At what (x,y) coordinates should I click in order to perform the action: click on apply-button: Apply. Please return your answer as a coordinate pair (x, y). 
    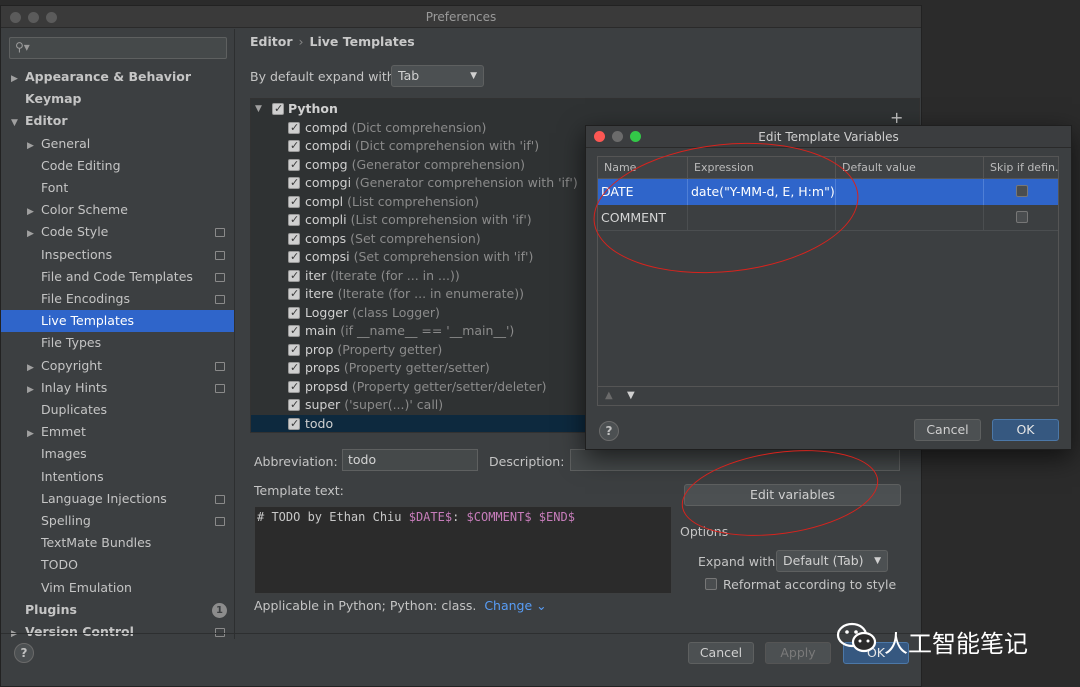
    Looking at the image, I should click on (798, 653).